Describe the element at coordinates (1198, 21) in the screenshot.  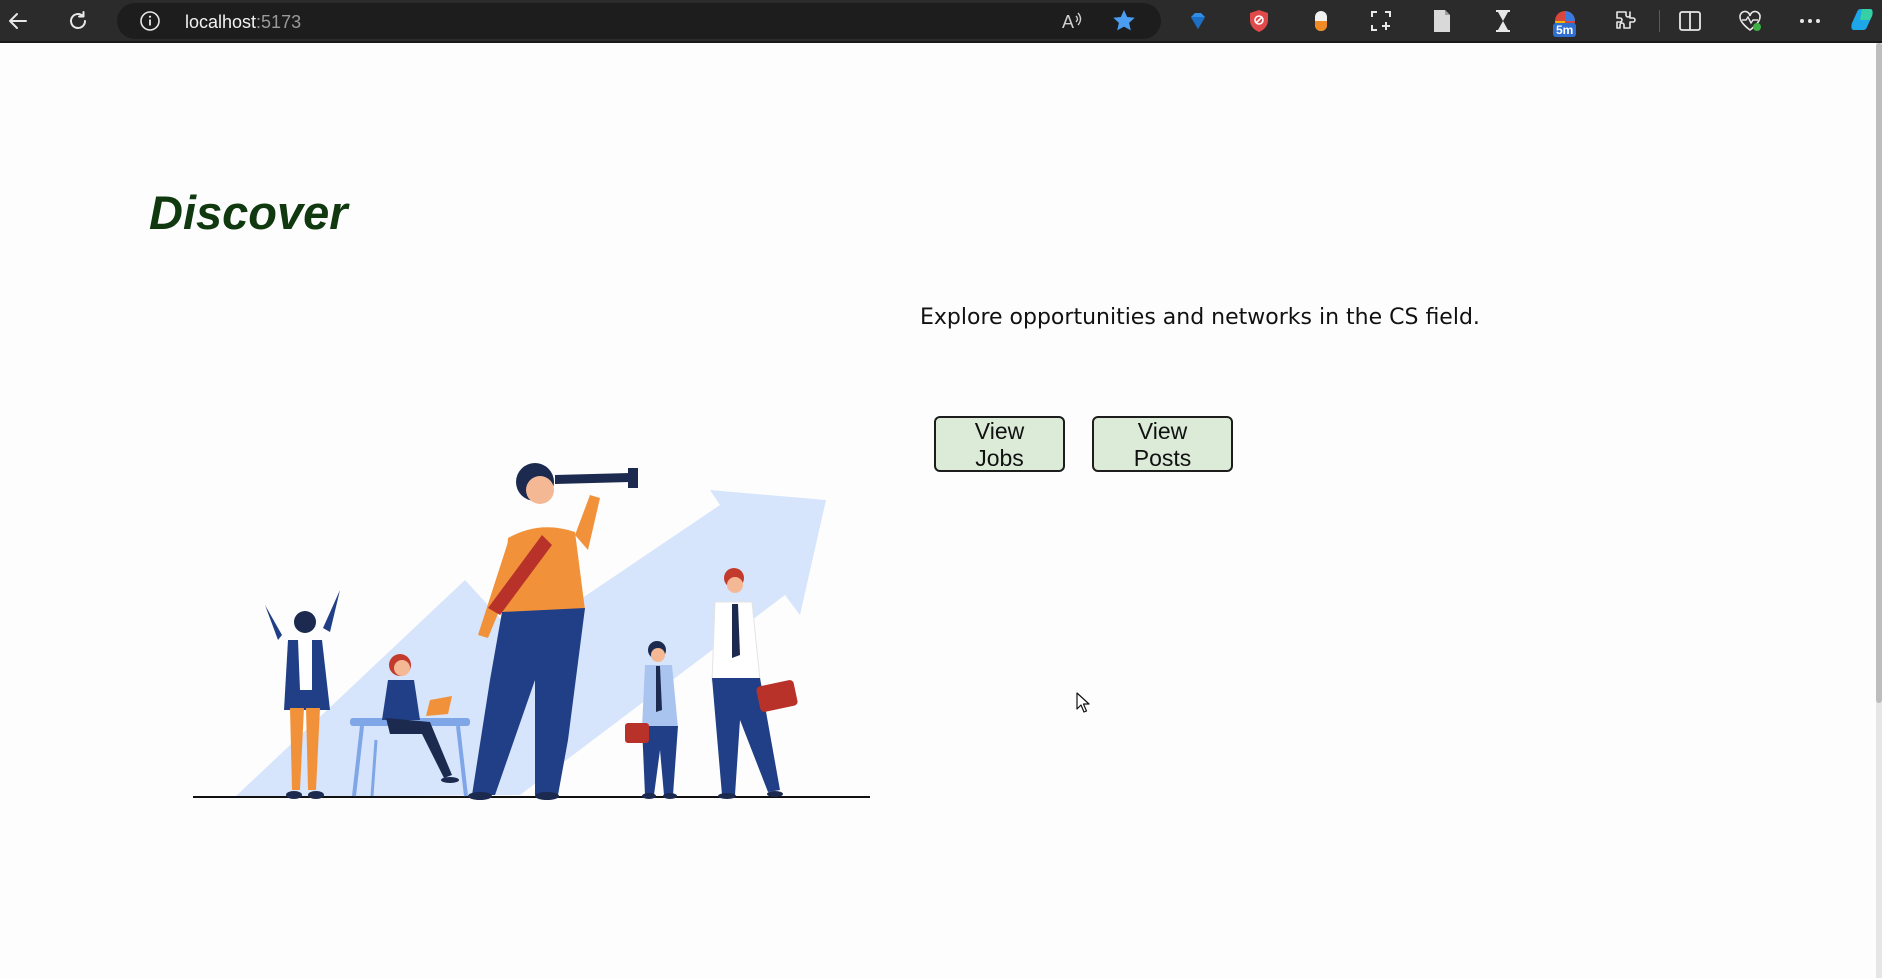
I see `gem-extension-icon` at that location.